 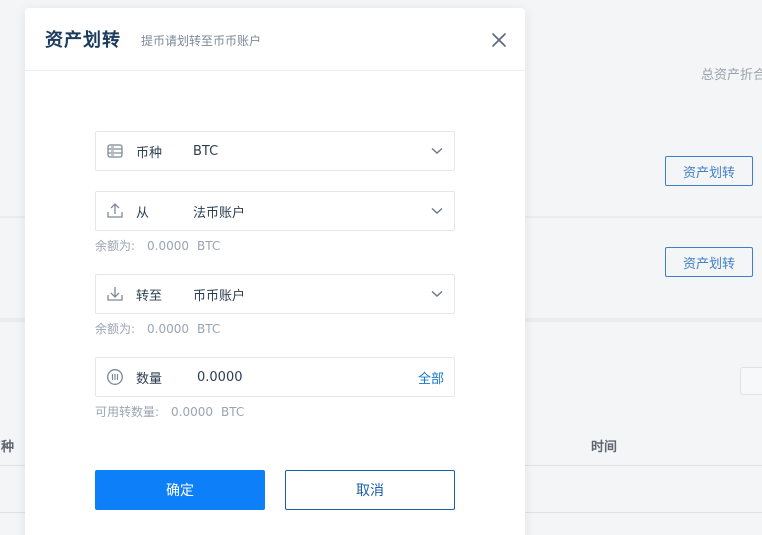 I want to click on currency-label: 币种, so click(x=149, y=153).